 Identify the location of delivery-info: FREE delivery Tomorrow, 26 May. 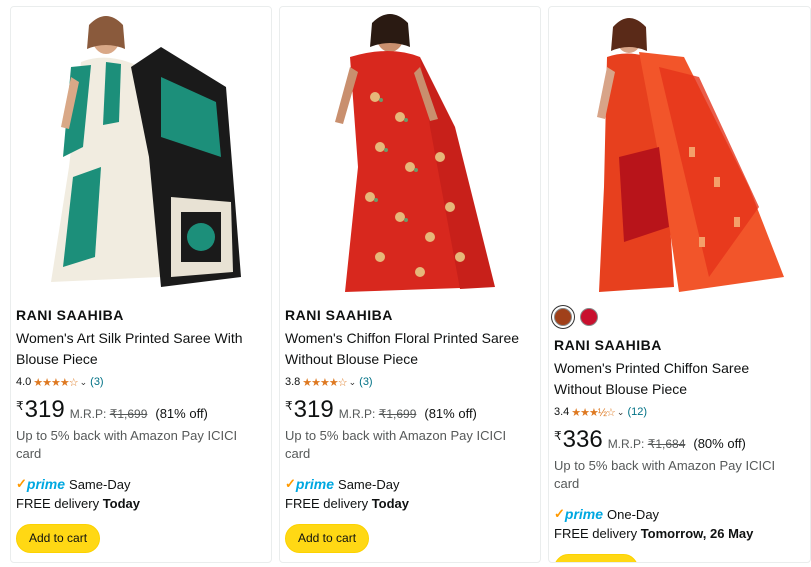
(678, 534).